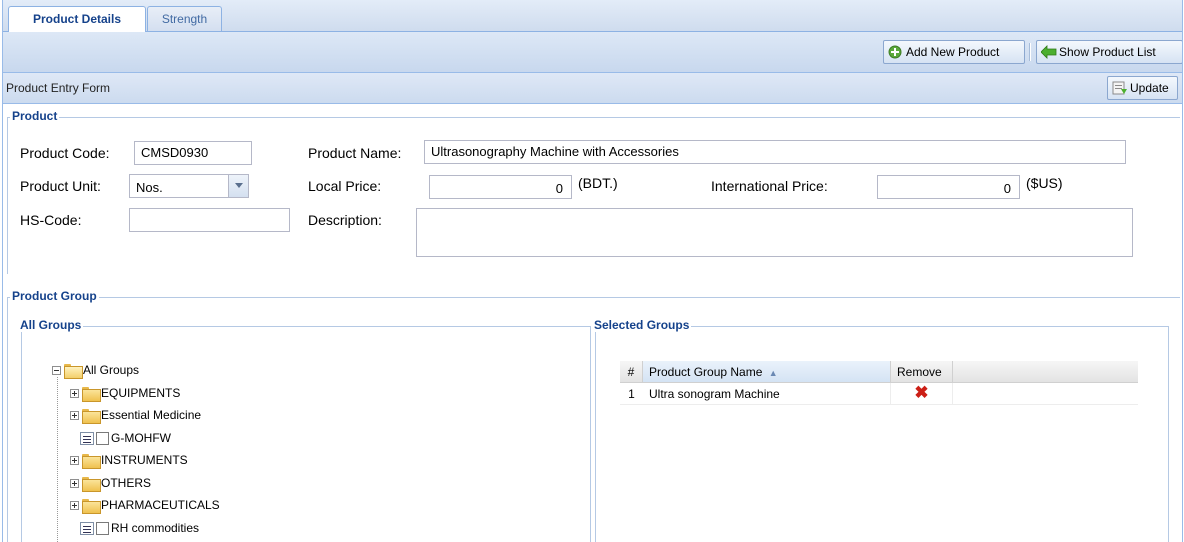 The width and height of the screenshot is (1184, 542). I want to click on tree-node-essential-medicine: Essential Medicine, so click(136, 417).